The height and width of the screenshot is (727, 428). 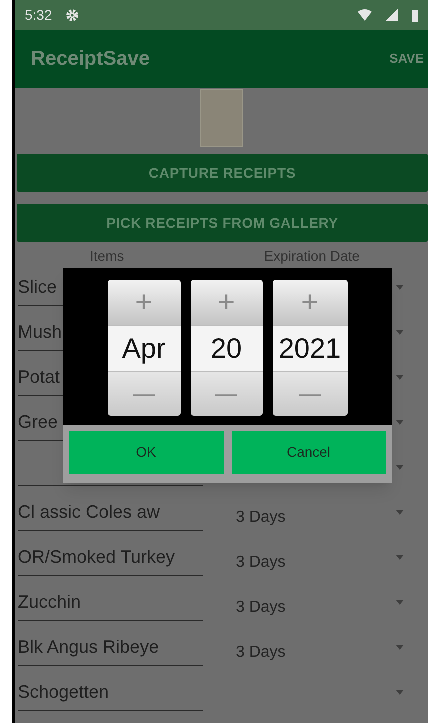 What do you see at coordinates (110, 602) in the screenshot?
I see `item-field: Zucchin` at bounding box center [110, 602].